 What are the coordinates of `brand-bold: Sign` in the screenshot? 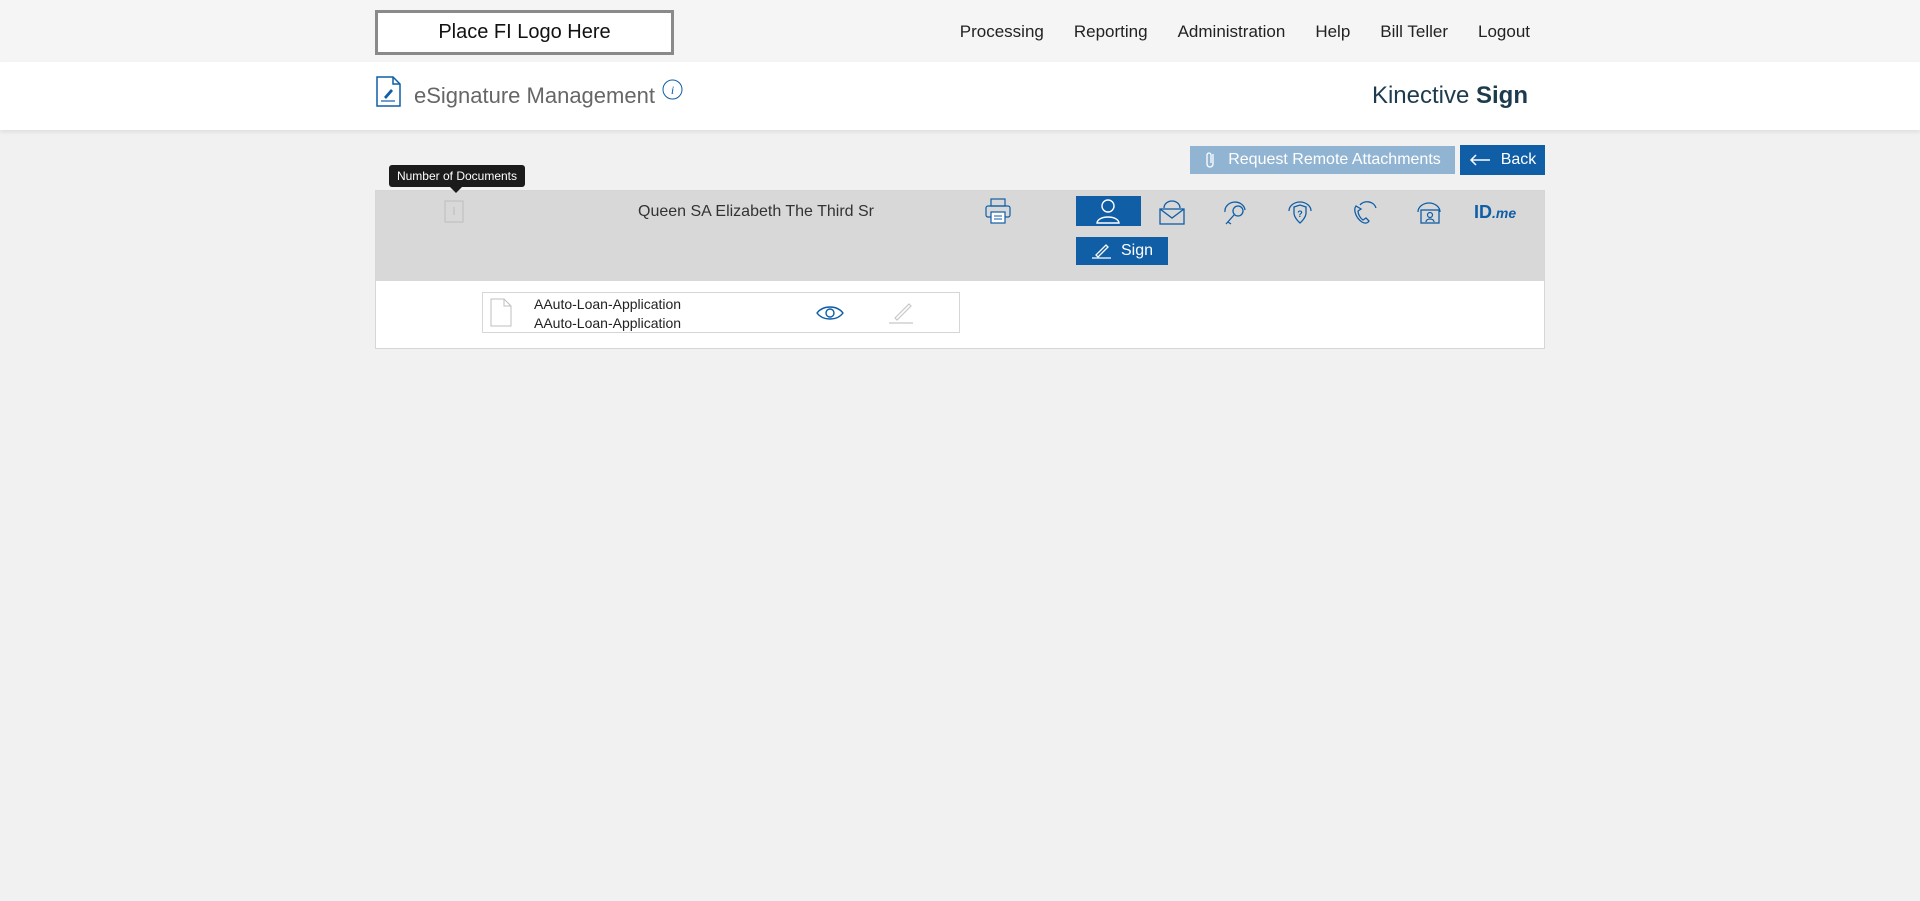 It's located at (1502, 95).